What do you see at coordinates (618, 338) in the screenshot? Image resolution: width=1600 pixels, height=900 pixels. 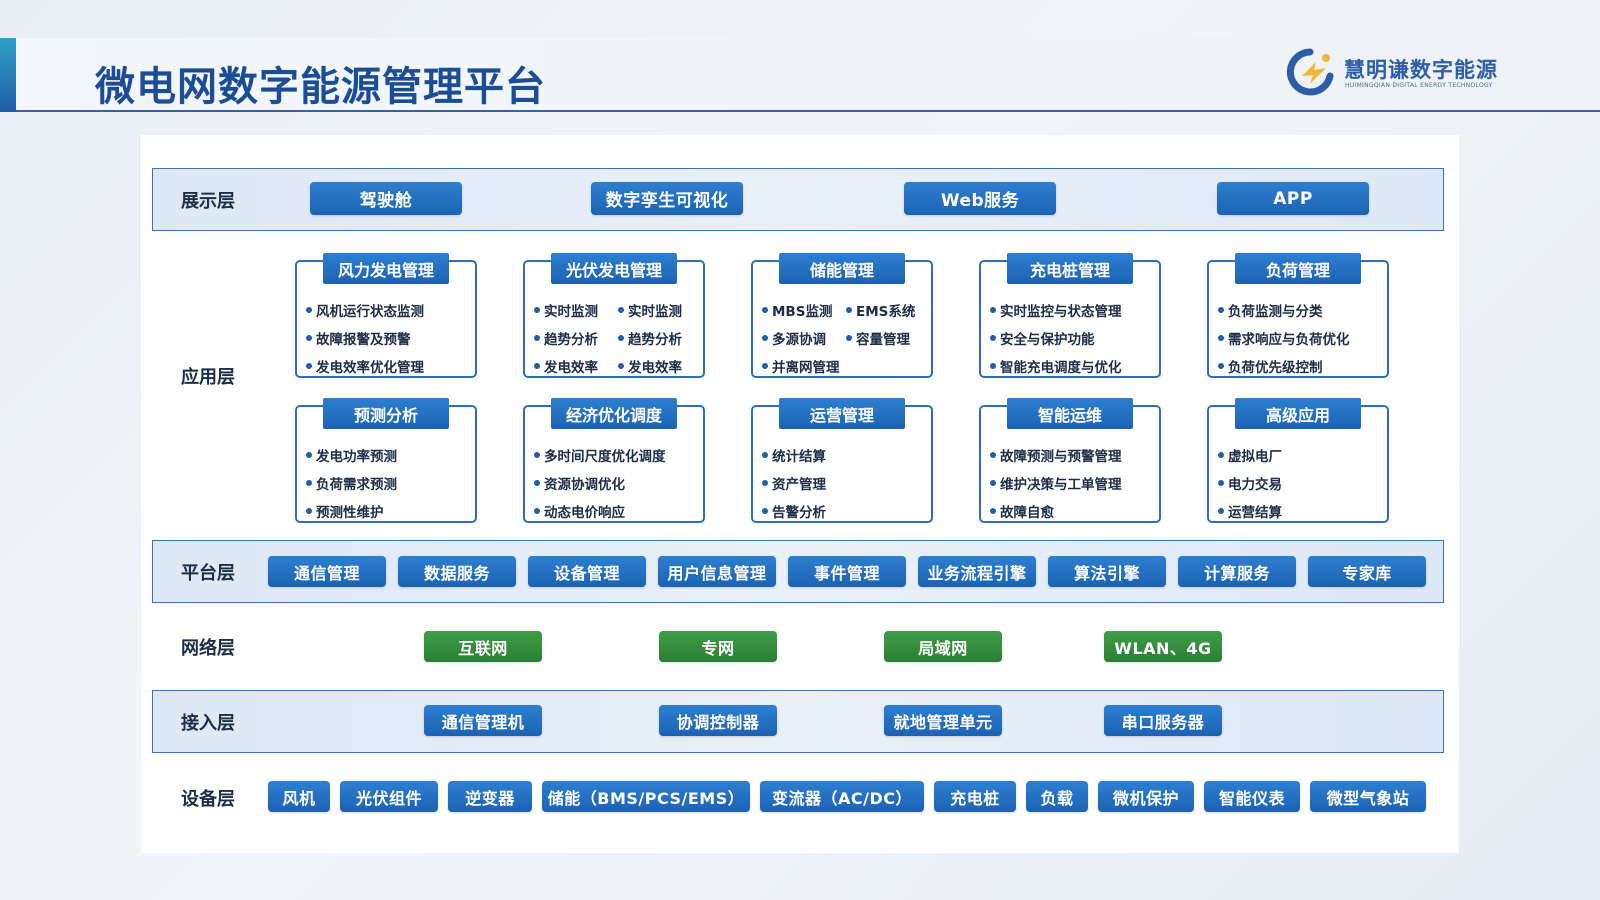 I see `list-item: 趋势分析 趋势分析` at bounding box center [618, 338].